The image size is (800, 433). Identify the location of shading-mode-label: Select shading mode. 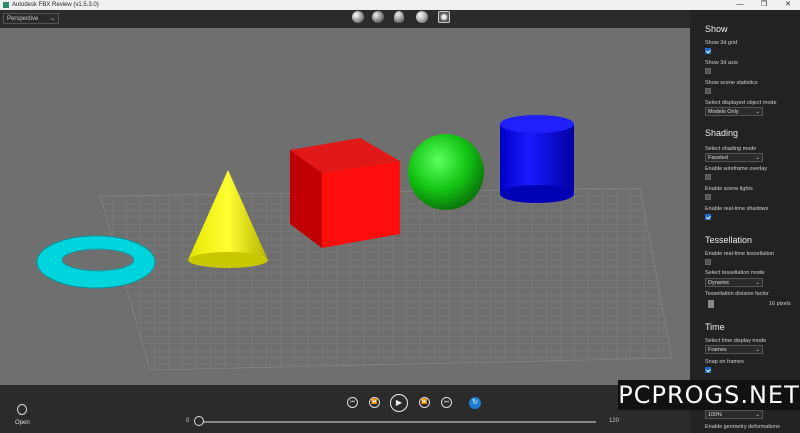
(731, 149).